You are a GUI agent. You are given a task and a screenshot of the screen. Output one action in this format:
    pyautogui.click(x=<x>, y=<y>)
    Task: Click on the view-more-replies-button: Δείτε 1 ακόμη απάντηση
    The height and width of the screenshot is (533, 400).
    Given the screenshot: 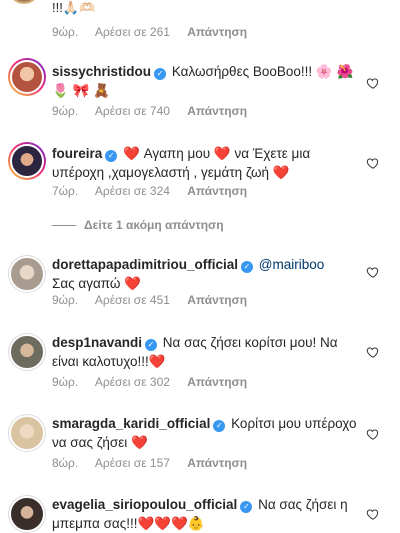 What is the action you would take?
    pyautogui.click(x=138, y=225)
    